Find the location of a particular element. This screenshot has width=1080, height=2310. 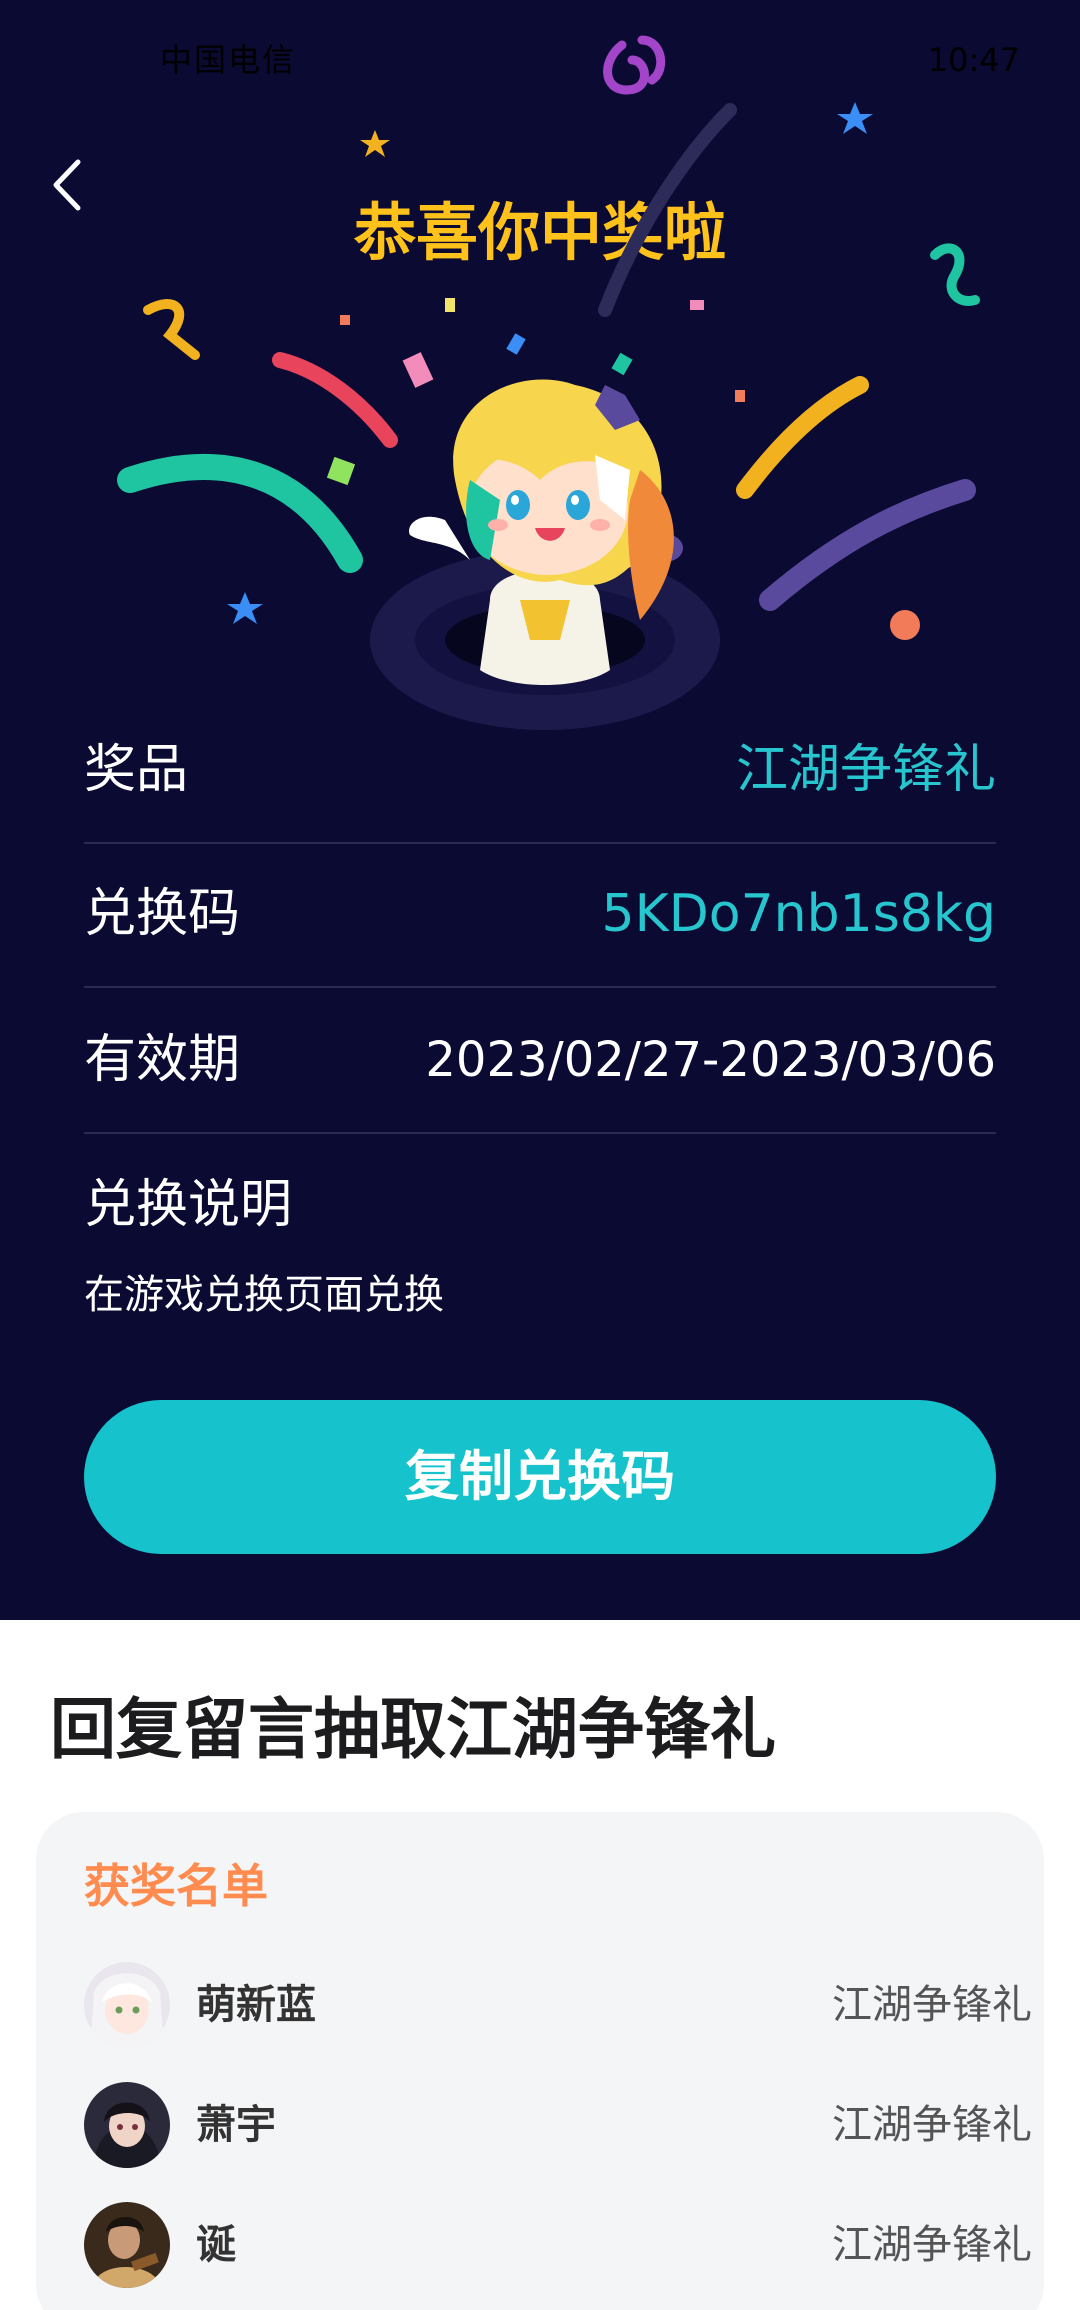

prize-label: 奖品 is located at coordinates (136, 770).